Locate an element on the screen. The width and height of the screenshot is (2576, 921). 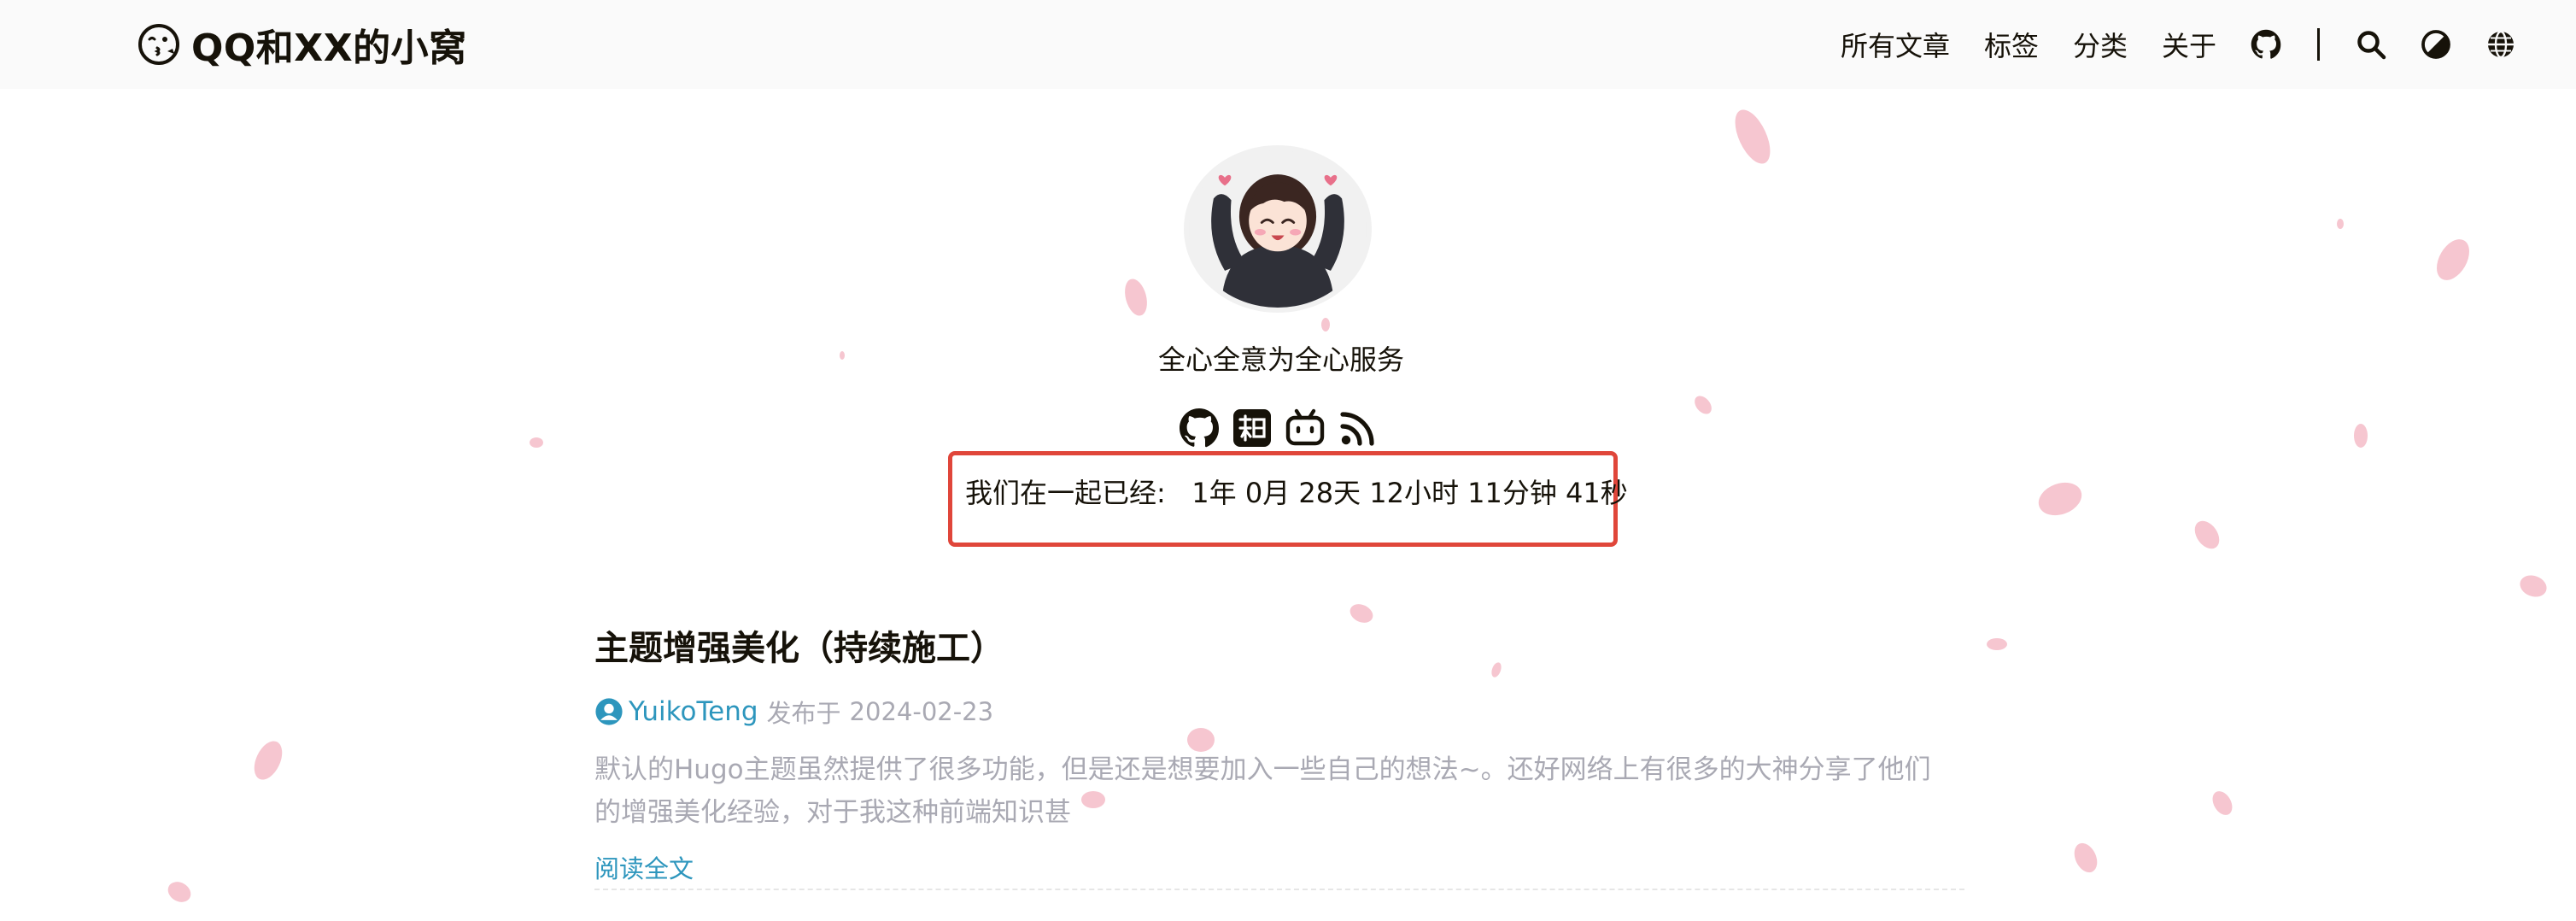
post-meta: YuikoTeng 发布于 2024-02-23 is located at coordinates (1279, 712).